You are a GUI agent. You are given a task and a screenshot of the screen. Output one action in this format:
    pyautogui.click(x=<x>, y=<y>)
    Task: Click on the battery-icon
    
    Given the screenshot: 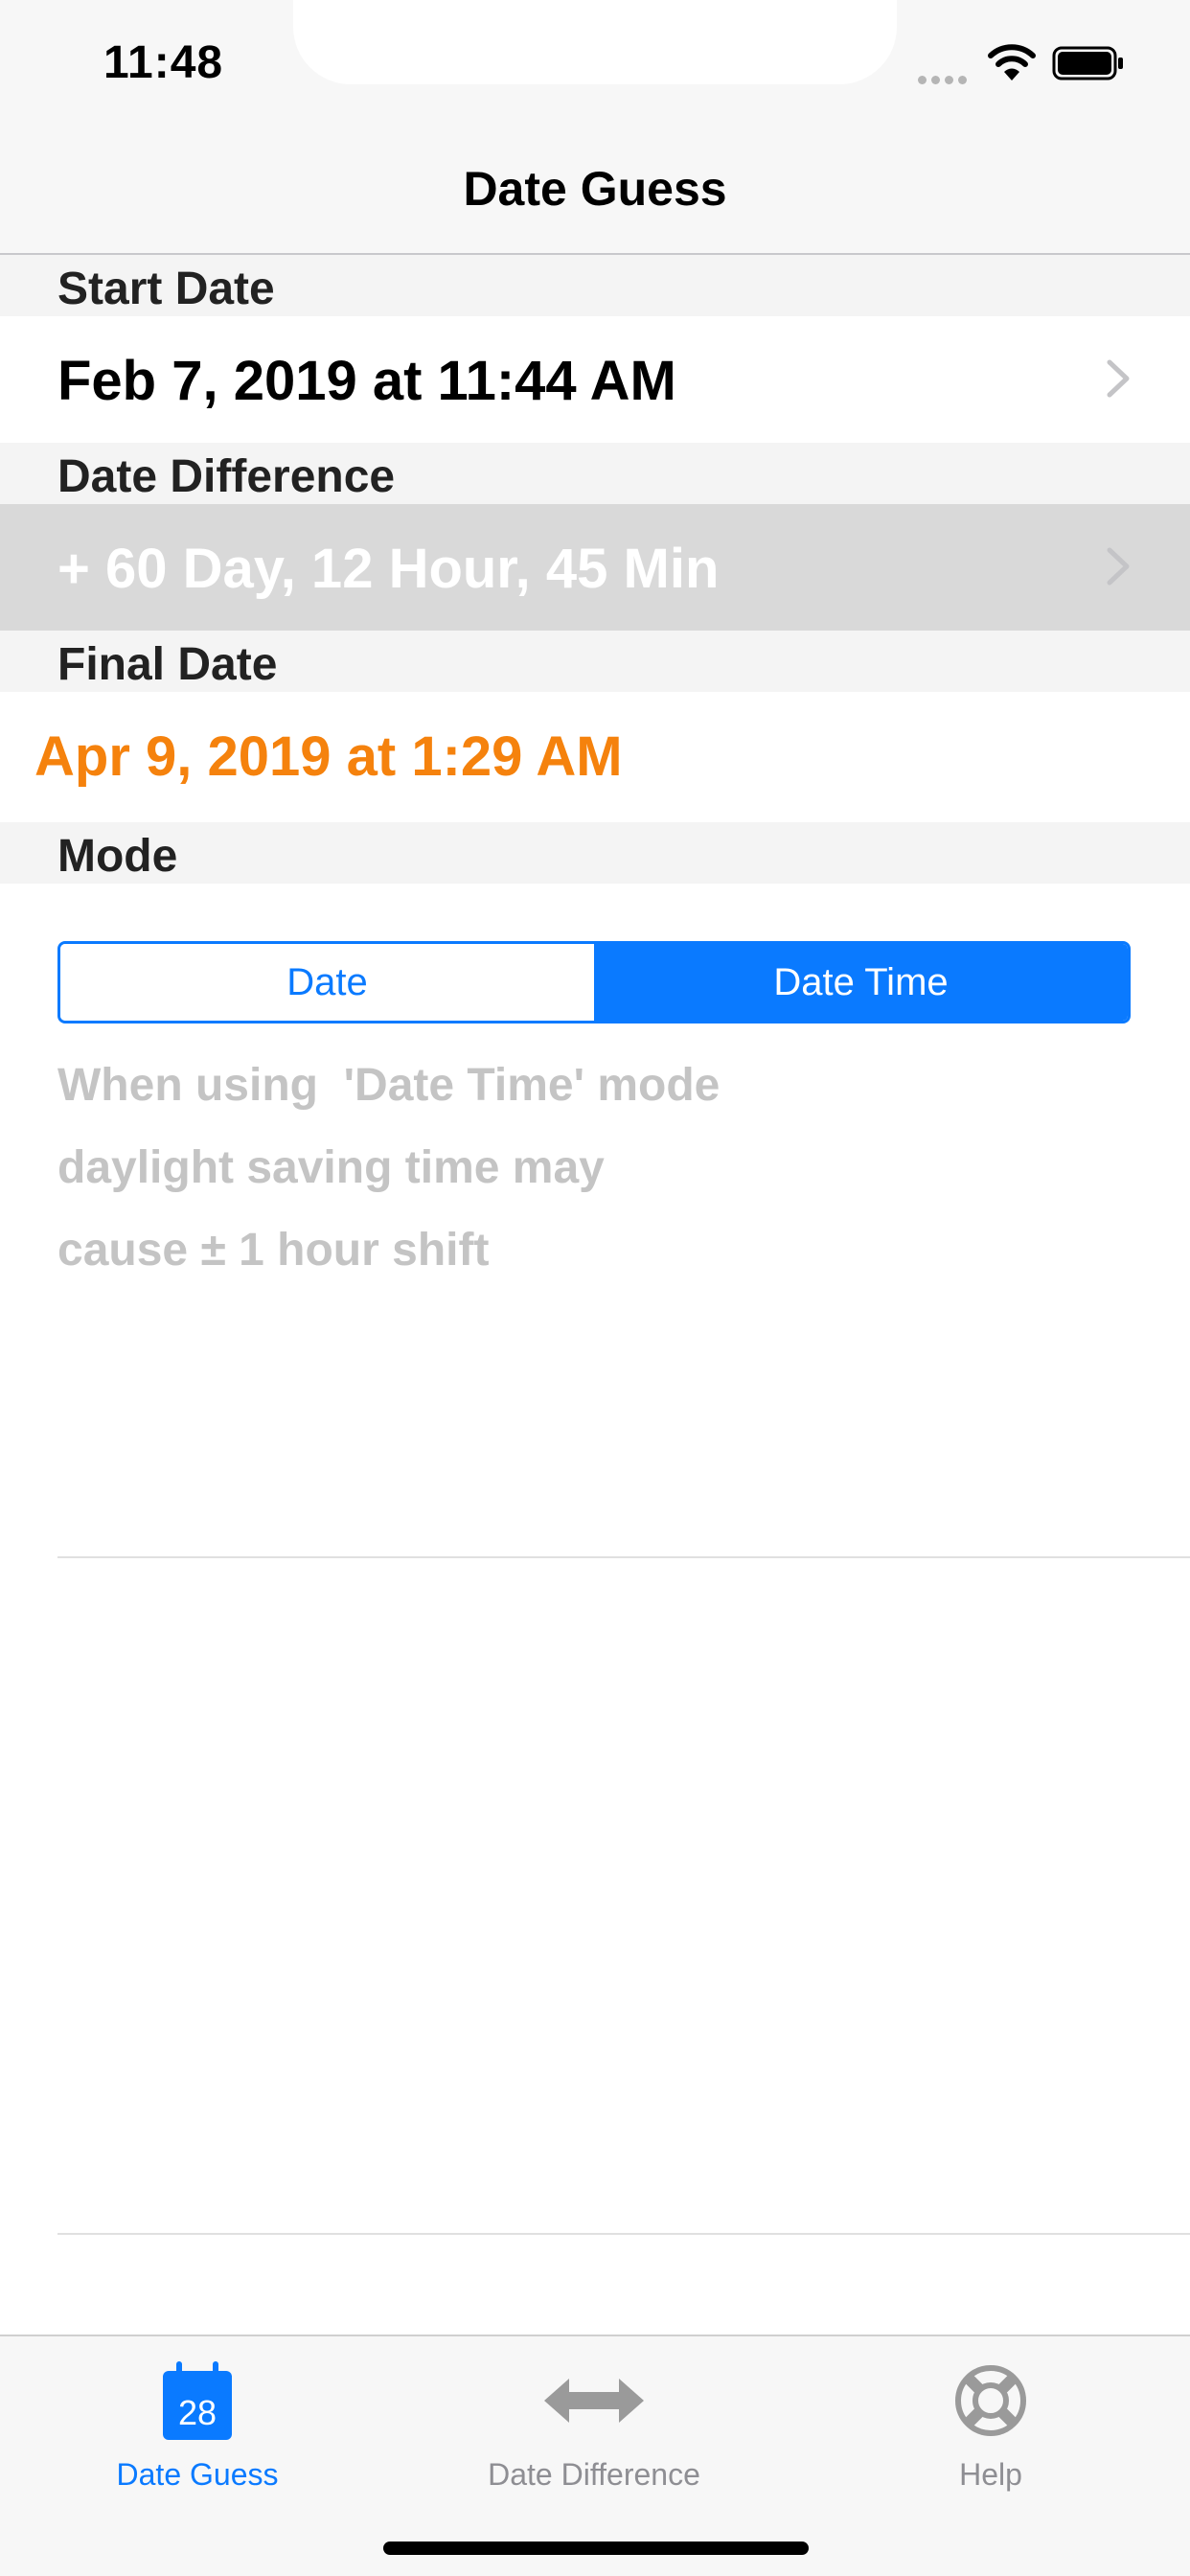 What is the action you would take?
    pyautogui.click(x=1088, y=63)
    